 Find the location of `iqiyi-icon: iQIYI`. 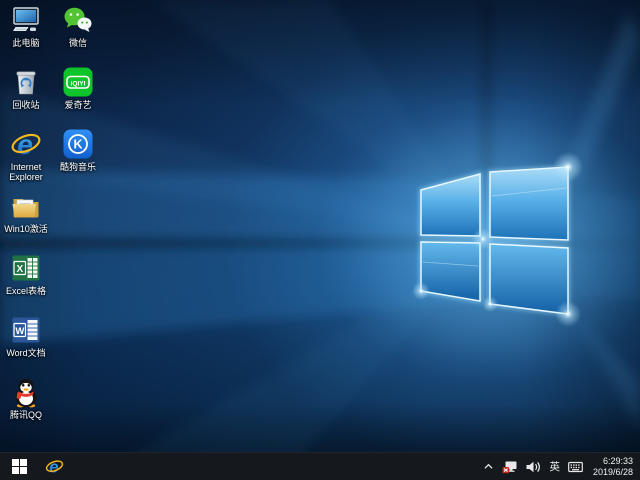

iqiyi-icon: iQIYI is located at coordinates (78, 82).